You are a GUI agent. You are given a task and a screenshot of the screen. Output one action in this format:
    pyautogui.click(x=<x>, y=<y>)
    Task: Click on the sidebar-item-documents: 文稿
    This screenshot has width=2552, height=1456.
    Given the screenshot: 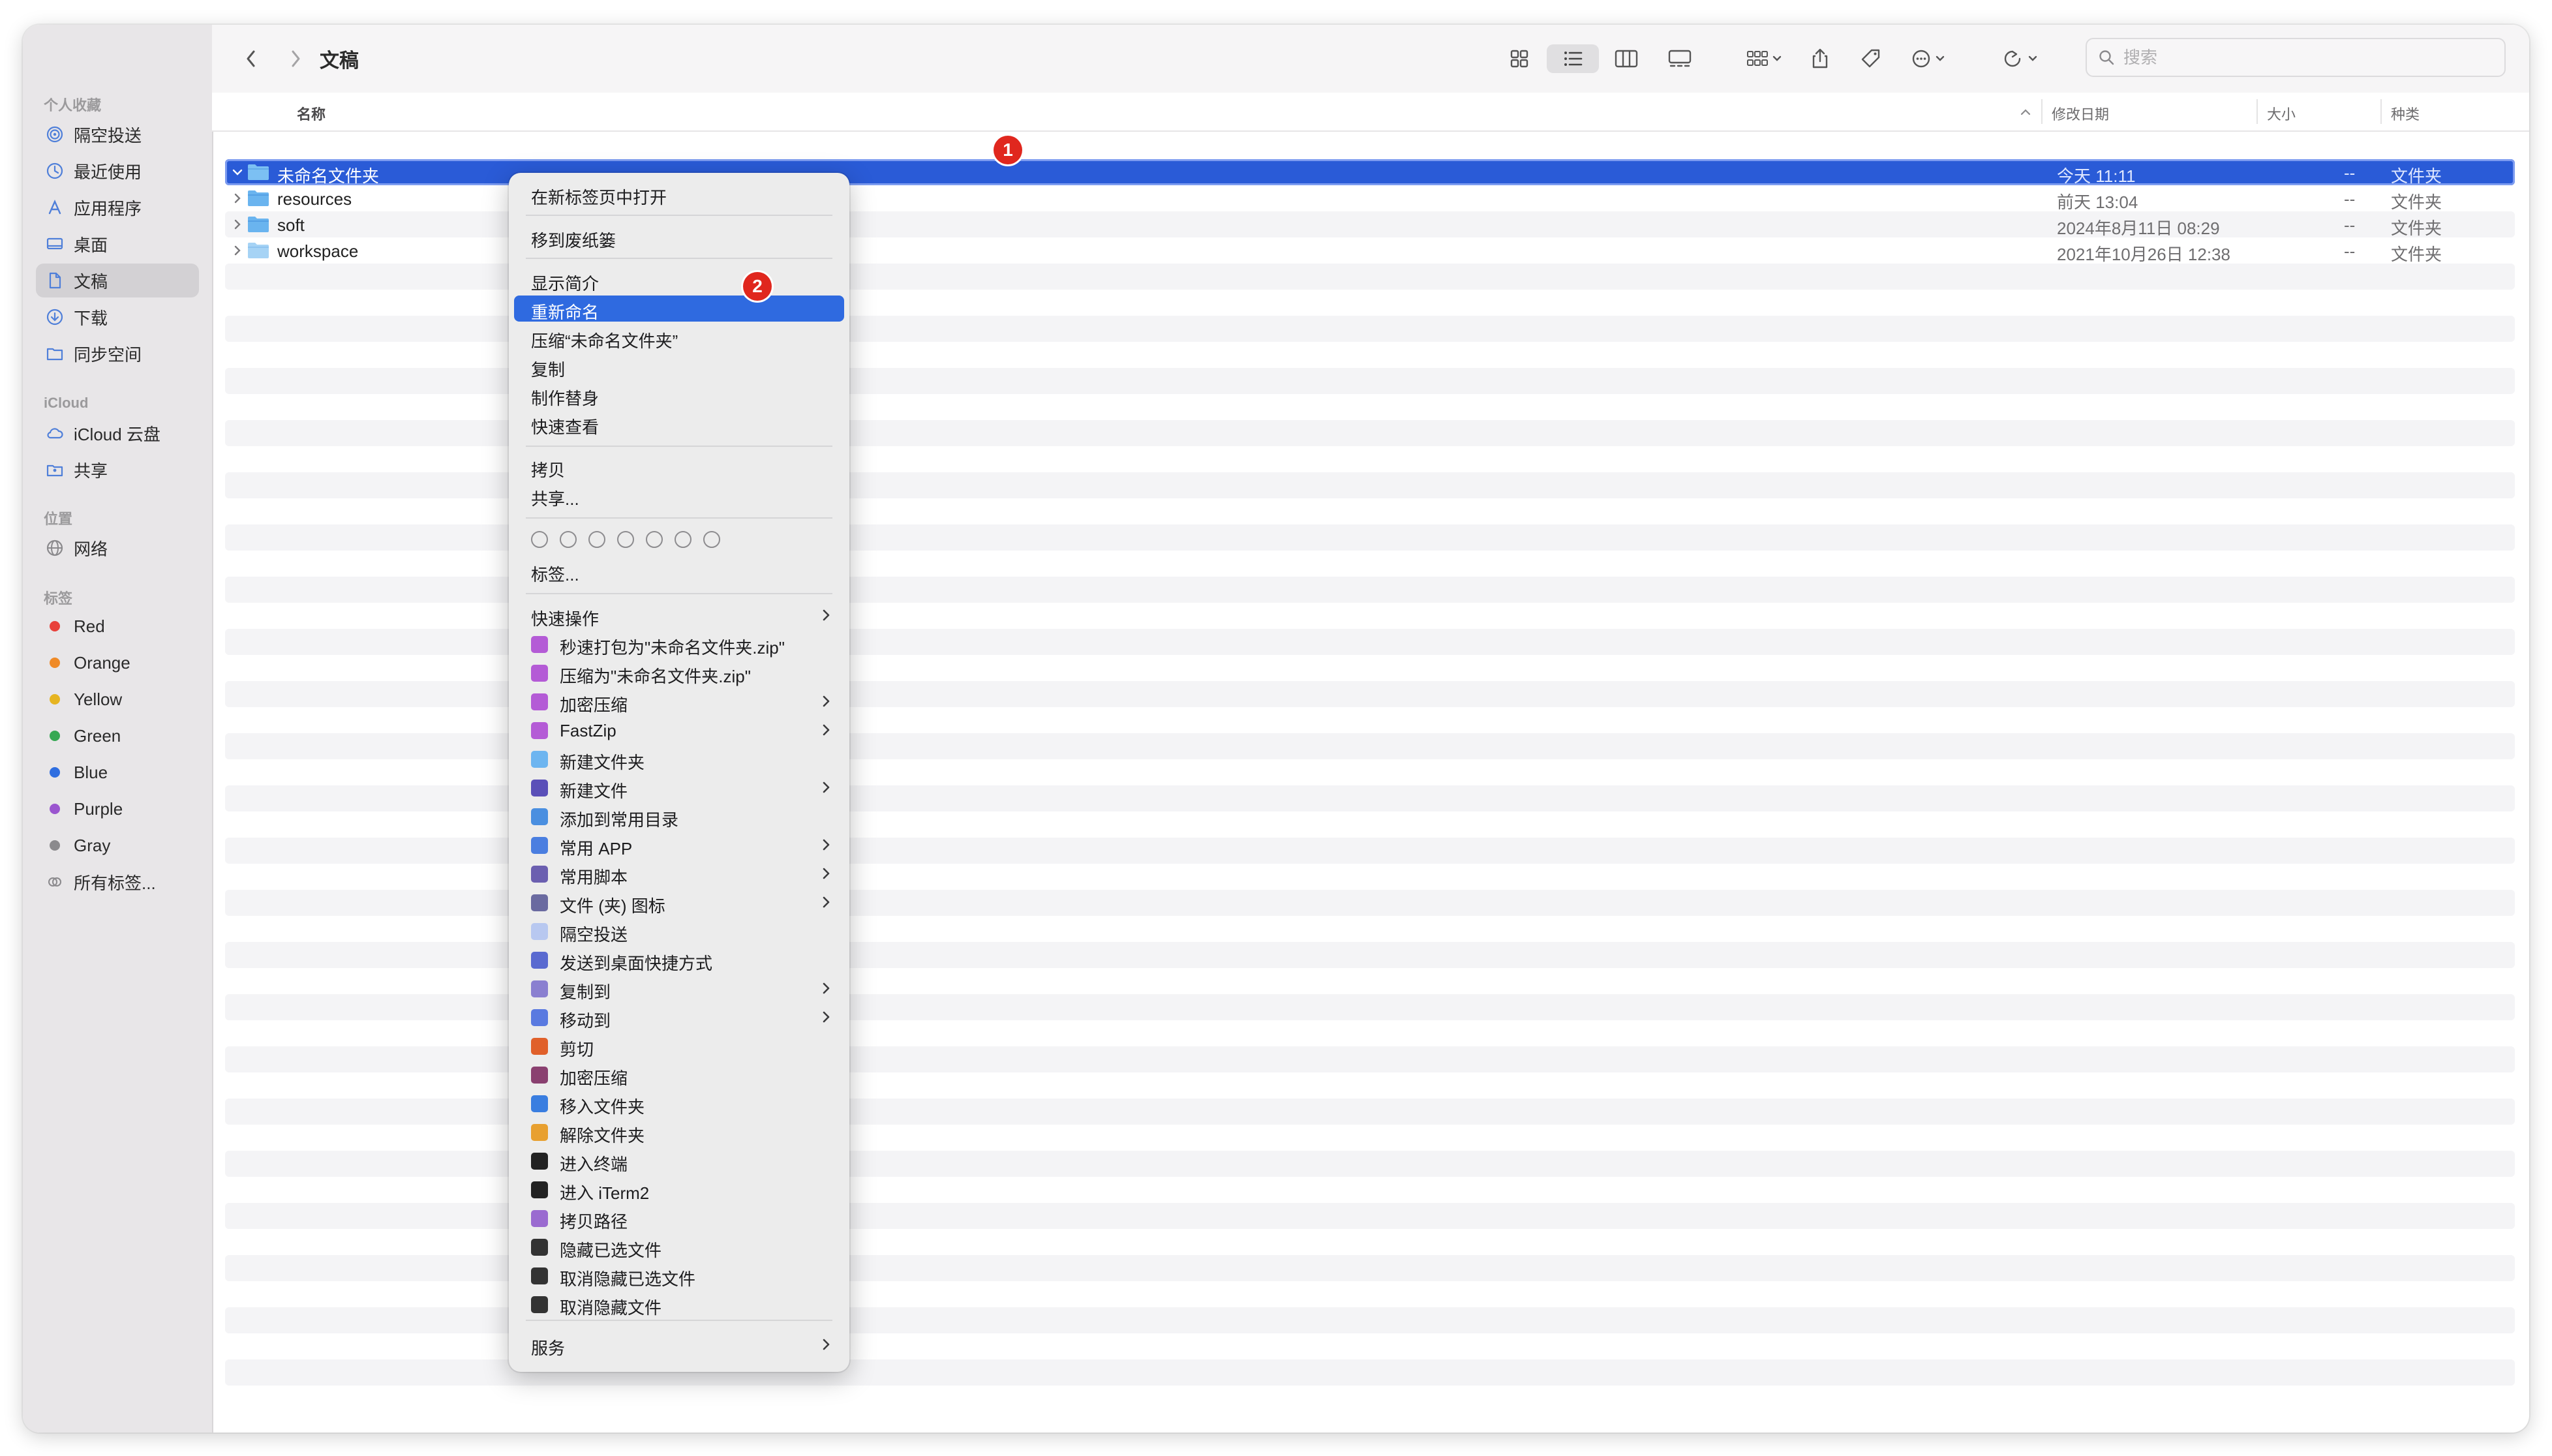 What is the action you would take?
    pyautogui.click(x=117, y=281)
    